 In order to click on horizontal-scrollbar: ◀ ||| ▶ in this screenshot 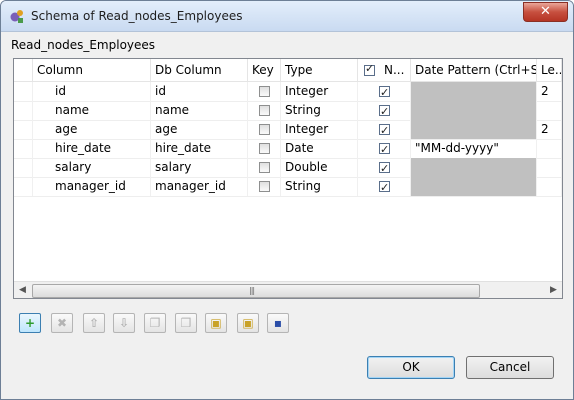, I will do `click(288, 289)`.